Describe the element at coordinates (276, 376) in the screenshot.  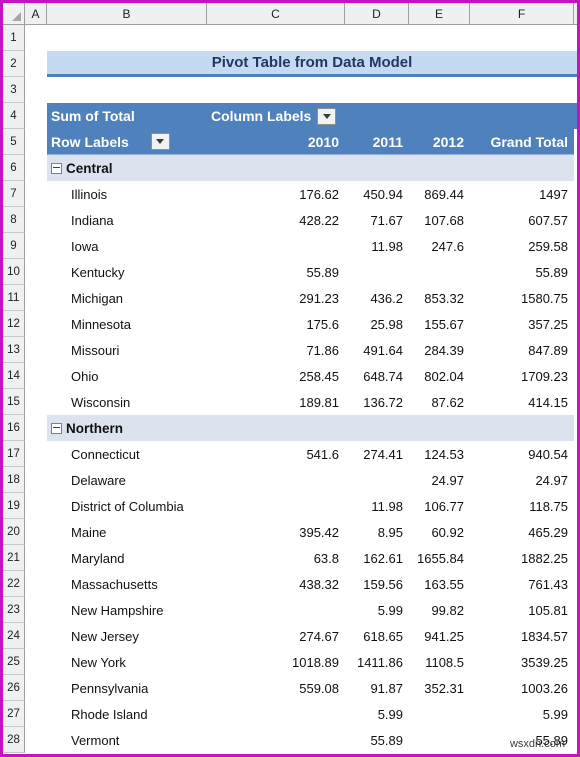
I see `value-cell-v2010: 258.45` at that location.